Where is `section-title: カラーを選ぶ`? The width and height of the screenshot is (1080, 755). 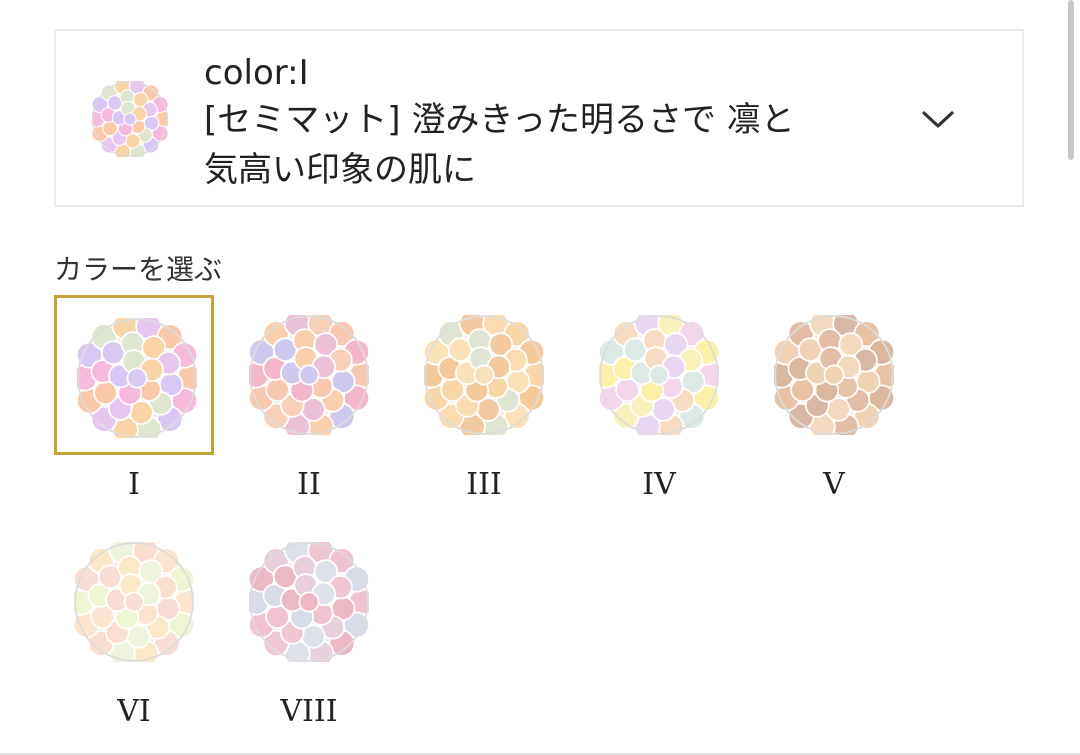
section-title: カラーを選ぶ is located at coordinates (138, 269).